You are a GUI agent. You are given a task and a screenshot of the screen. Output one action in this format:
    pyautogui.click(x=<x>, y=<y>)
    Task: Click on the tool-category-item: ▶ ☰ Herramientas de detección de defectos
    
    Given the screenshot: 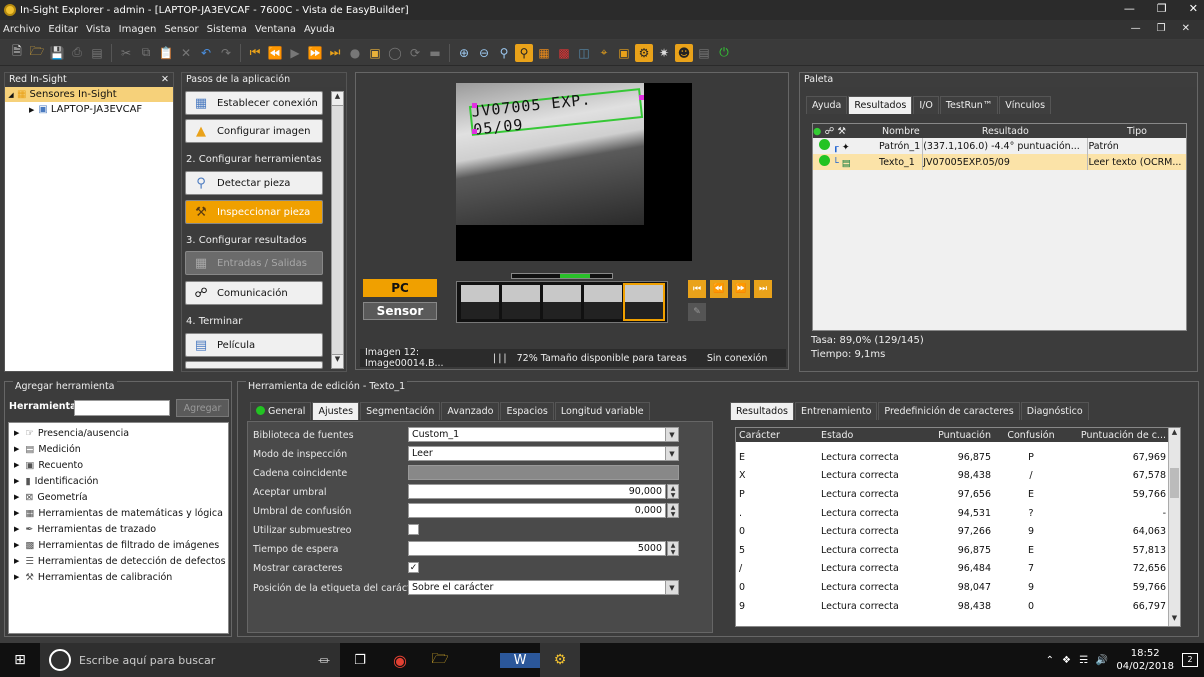 What is the action you would take?
    pyautogui.click(x=118, y=561)
    